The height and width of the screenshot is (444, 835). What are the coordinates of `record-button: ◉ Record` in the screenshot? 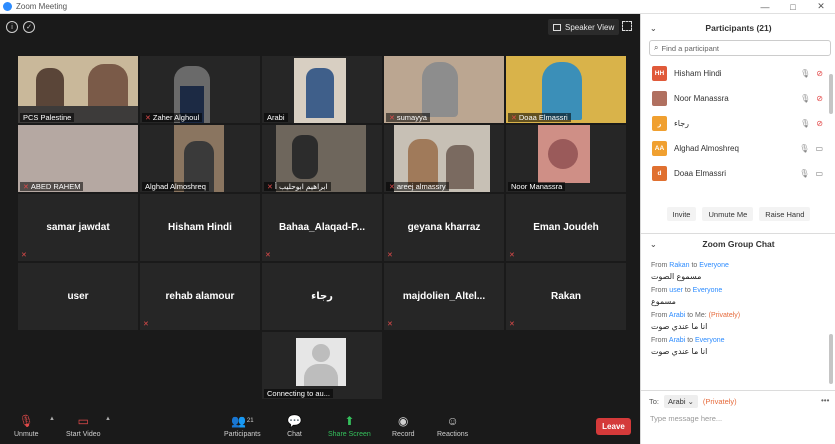 It's located at (403, 425).